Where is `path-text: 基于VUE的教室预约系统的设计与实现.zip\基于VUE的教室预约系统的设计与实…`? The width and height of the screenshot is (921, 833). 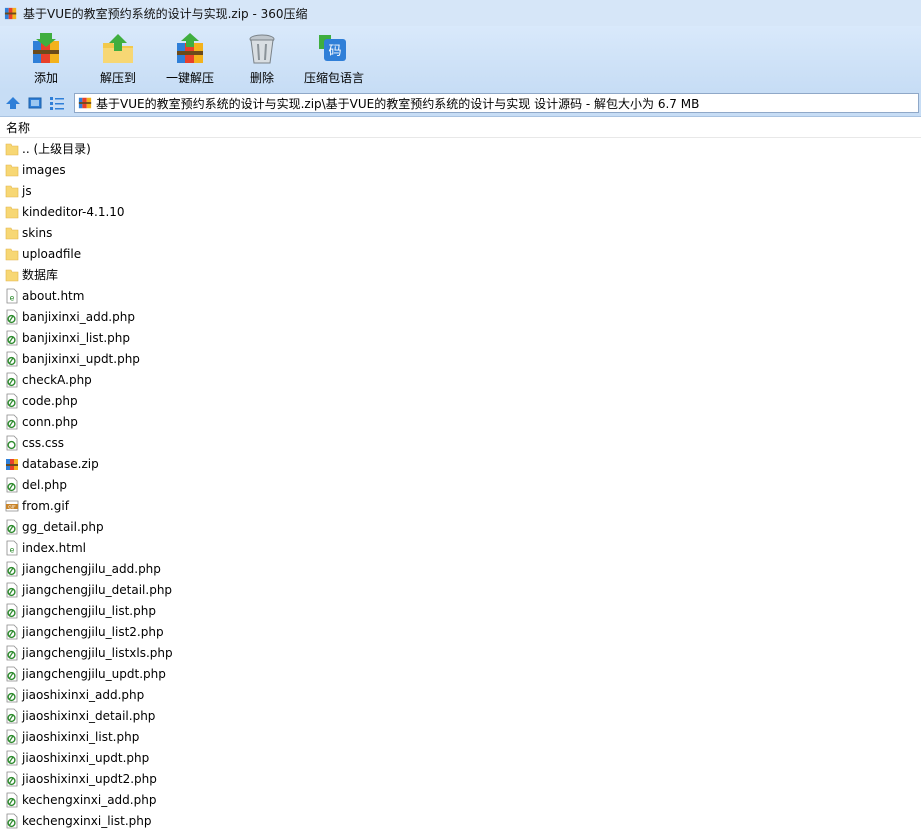
path-text: 基于VUE的教室预约系统的设计与实现.zip\基于VUE的教室预约系统的设计与实… is located at coordinates (398, 103).